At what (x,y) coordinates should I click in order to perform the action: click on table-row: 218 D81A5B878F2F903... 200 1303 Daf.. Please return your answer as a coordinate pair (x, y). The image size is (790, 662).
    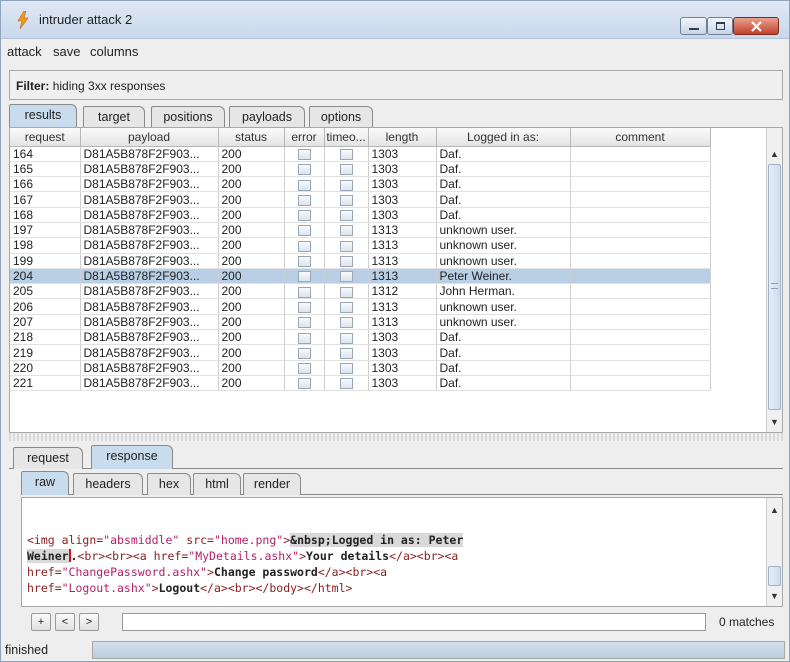
    Looking at the image, I should click on (360, 337).